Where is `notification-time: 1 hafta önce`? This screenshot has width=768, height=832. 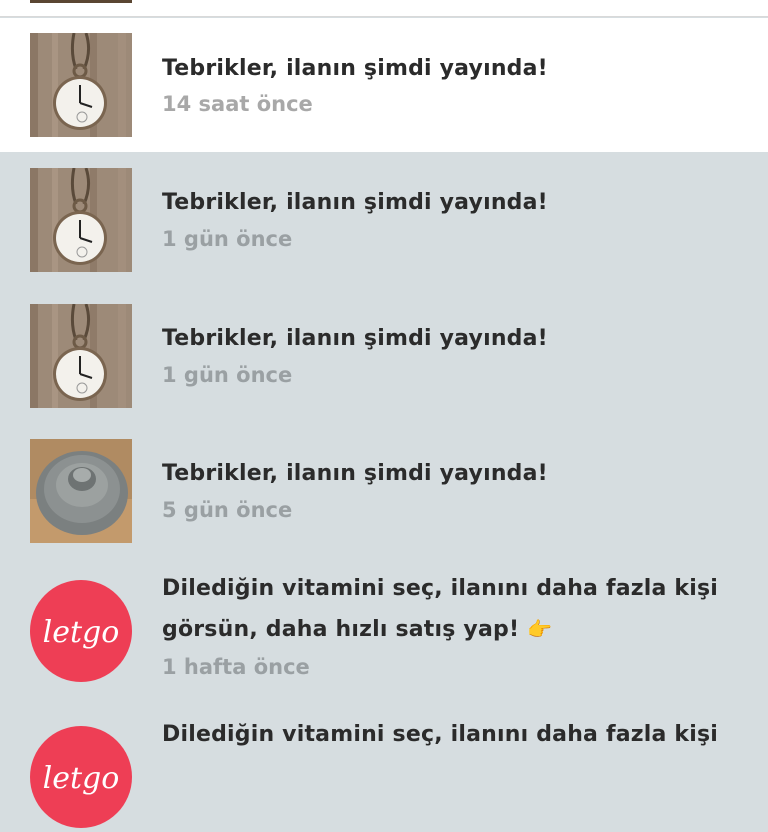
notification-time: 1 hafta önce is located at coordinates (236, 667).